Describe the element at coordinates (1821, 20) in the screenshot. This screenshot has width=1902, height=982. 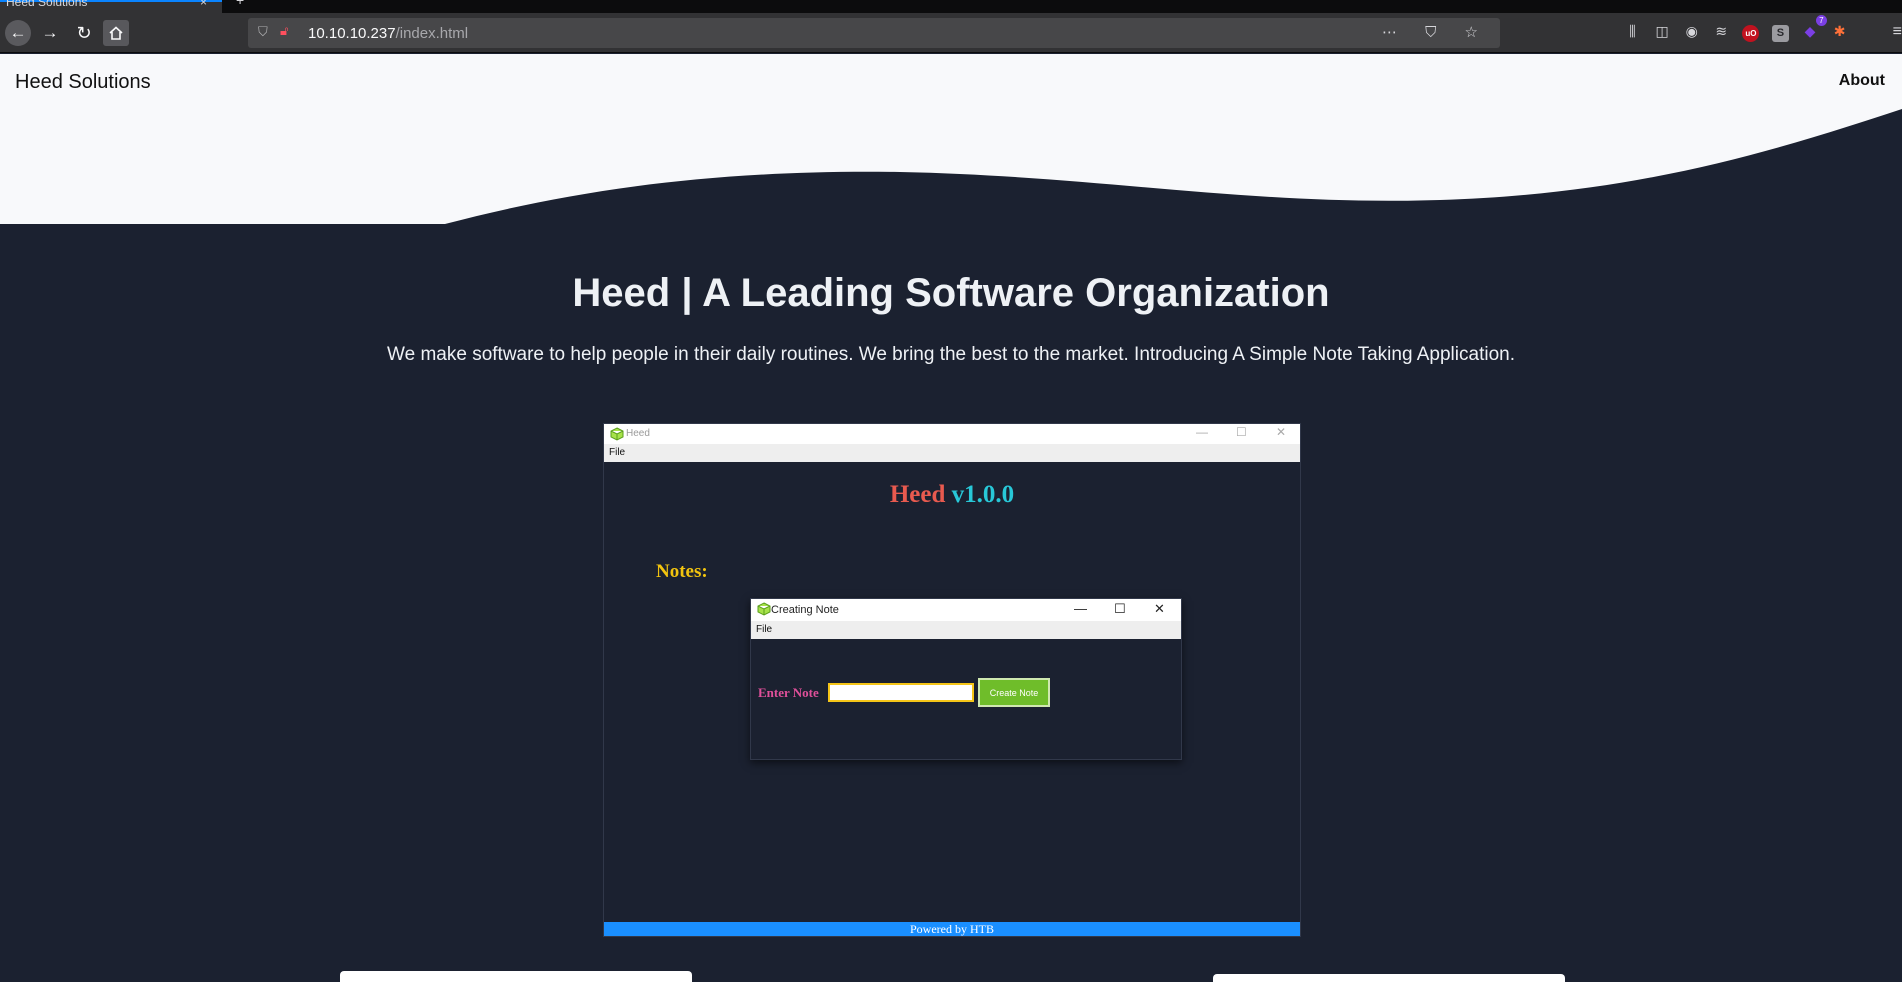
I see `extension-badge: 7` at that location.